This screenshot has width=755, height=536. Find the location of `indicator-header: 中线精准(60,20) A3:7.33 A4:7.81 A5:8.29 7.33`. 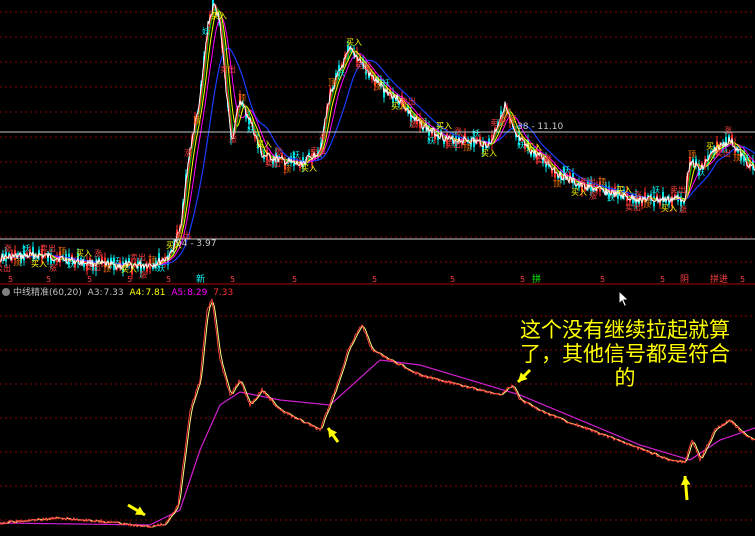

indicator-header: 中线精准(60,20) A3:7.33 A4:7.81 A5:8.29 7.33 is located at coordinates (119, 291).